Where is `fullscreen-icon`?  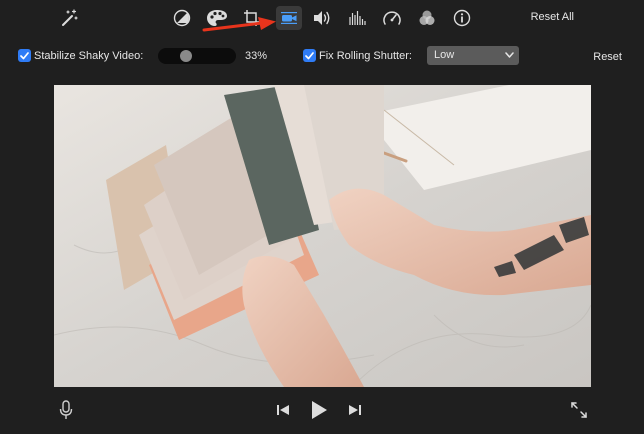 fullscreen-icon is located at coordinates (579, 410).